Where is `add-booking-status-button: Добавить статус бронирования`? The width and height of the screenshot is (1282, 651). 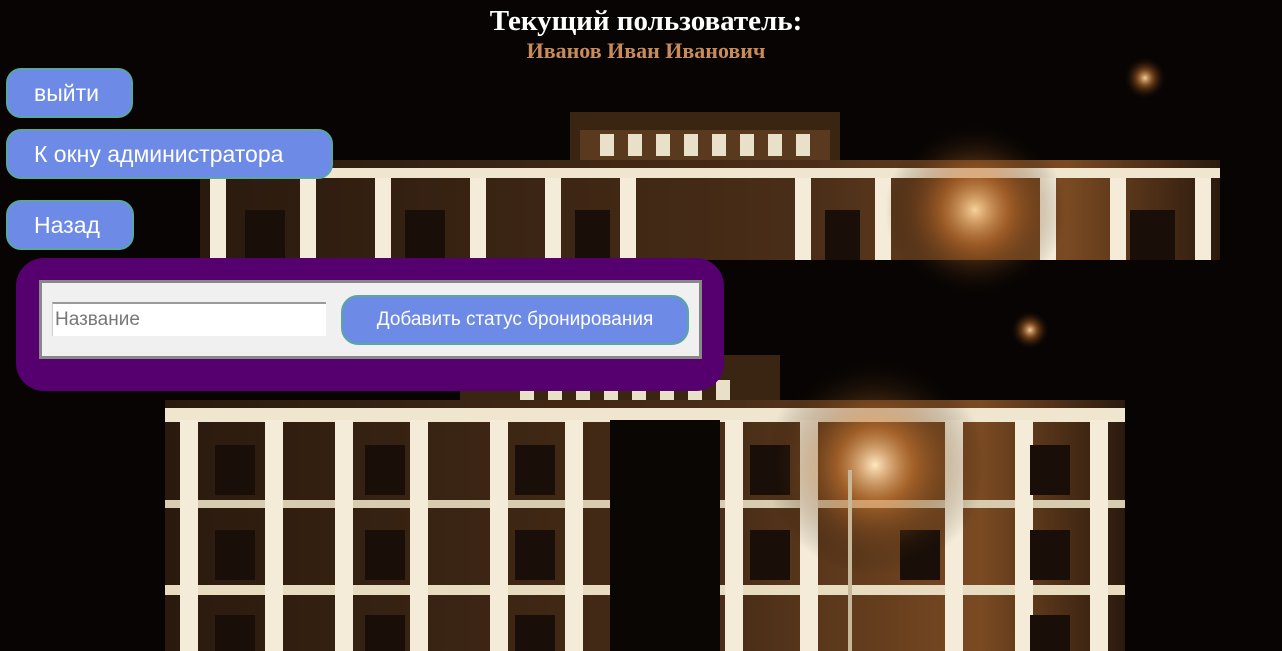 add-booking-status-button: Добавить статус бронирования is located at coordinates (515, 320).